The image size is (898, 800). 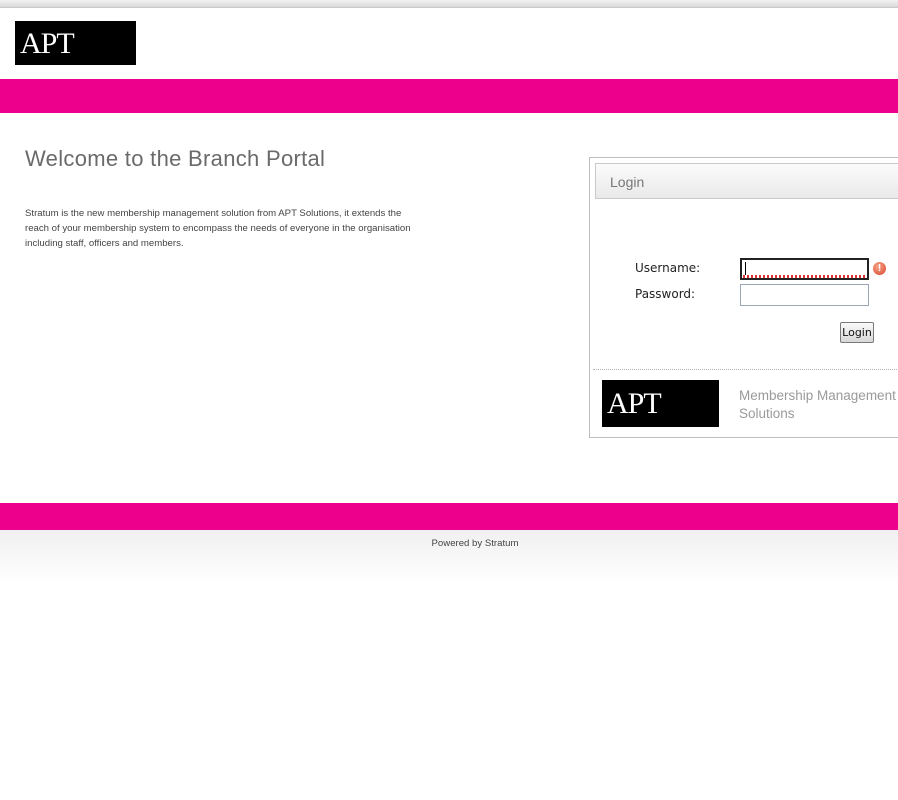 I want to click on tagline-line-1: Membership Management, so click(x=817, y=395).